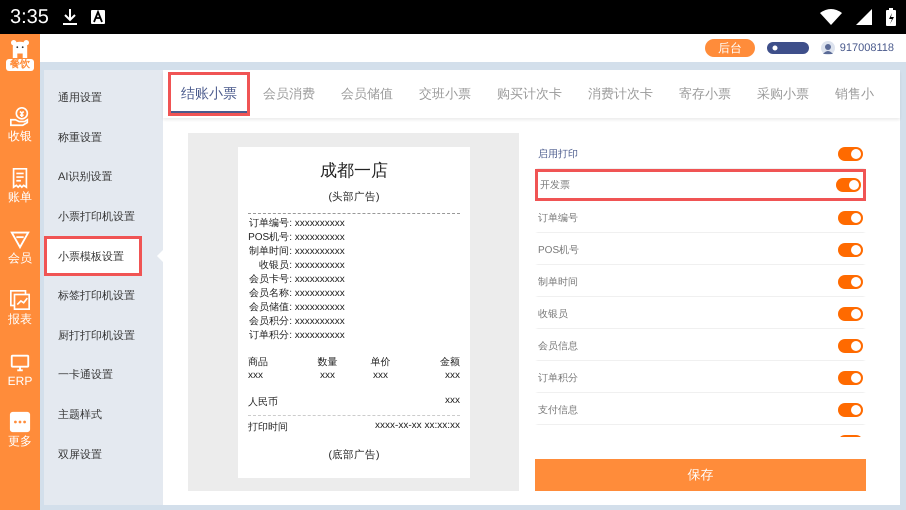  I want to click on receipt-field: POS机号: xxxxxxxxxx, so click(354, 238).